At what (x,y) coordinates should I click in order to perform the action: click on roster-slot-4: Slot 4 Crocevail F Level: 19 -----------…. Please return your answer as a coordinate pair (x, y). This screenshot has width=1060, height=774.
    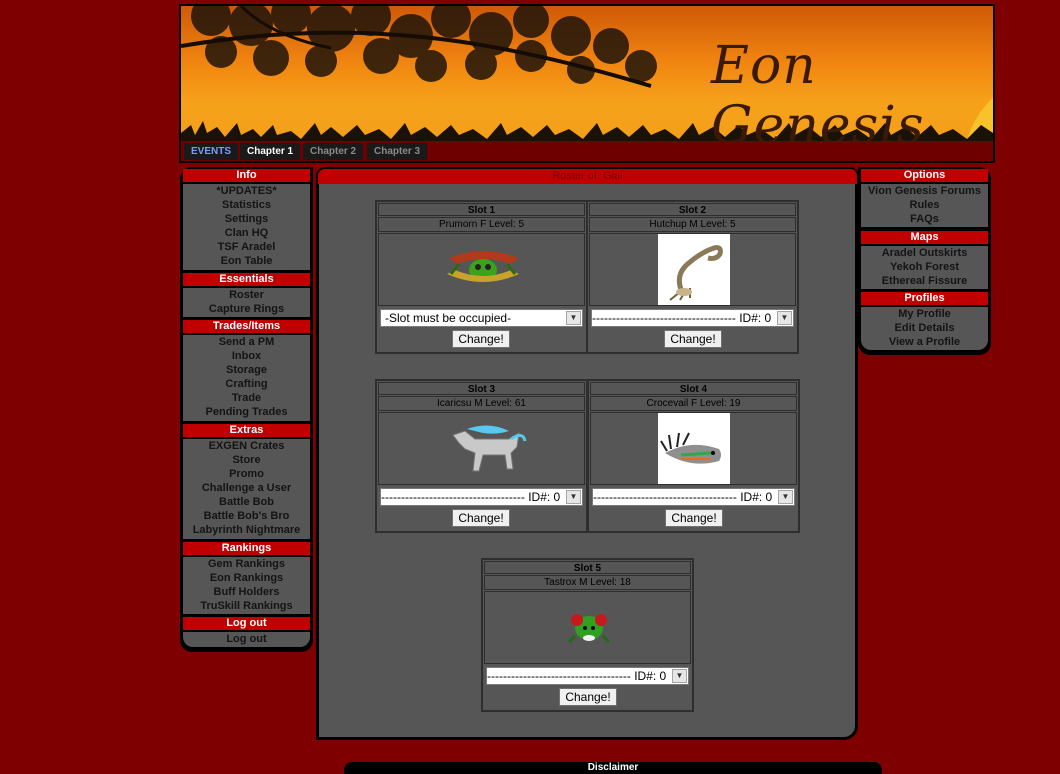
    Looking at the image, I should click on (693, 456).